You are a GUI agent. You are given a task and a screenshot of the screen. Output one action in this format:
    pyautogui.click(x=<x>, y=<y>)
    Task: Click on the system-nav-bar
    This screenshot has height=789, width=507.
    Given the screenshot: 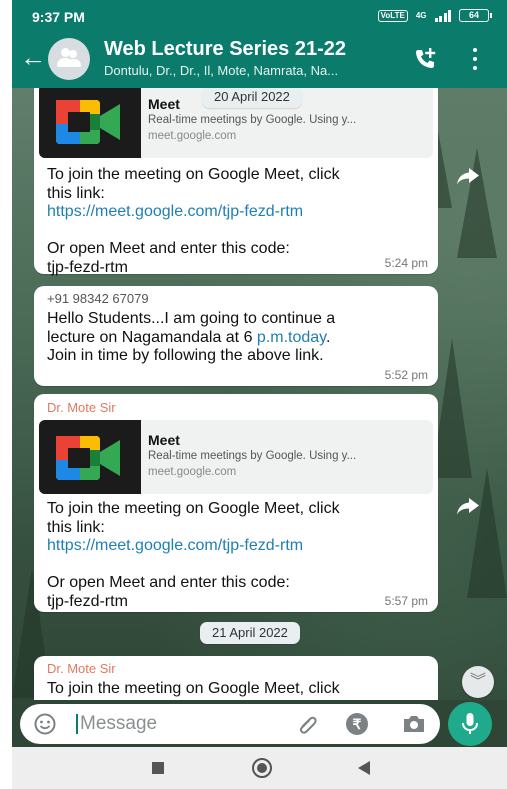 What is the action you would take?
    pyautogui.click(x=259, y=768)
    